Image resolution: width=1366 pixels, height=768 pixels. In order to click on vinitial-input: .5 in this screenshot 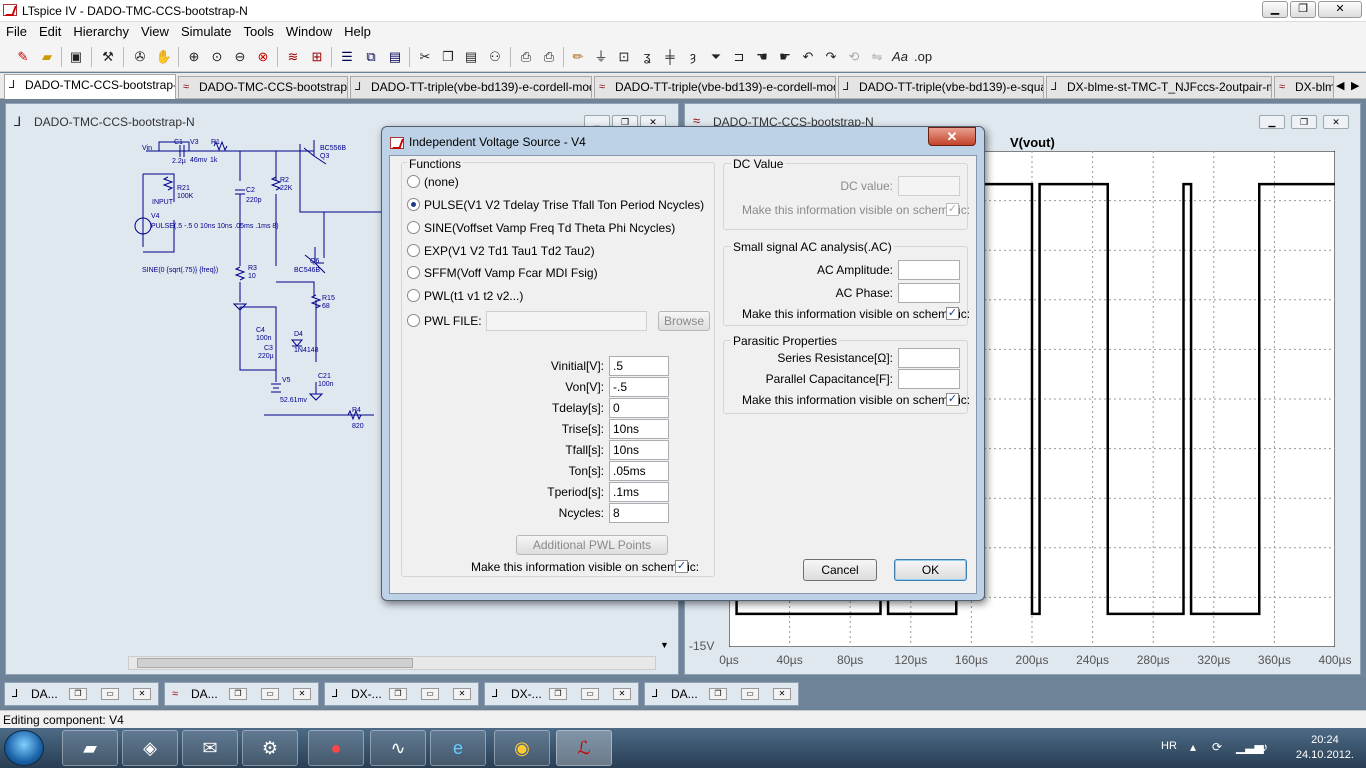, I will do `click(639, 366)`.